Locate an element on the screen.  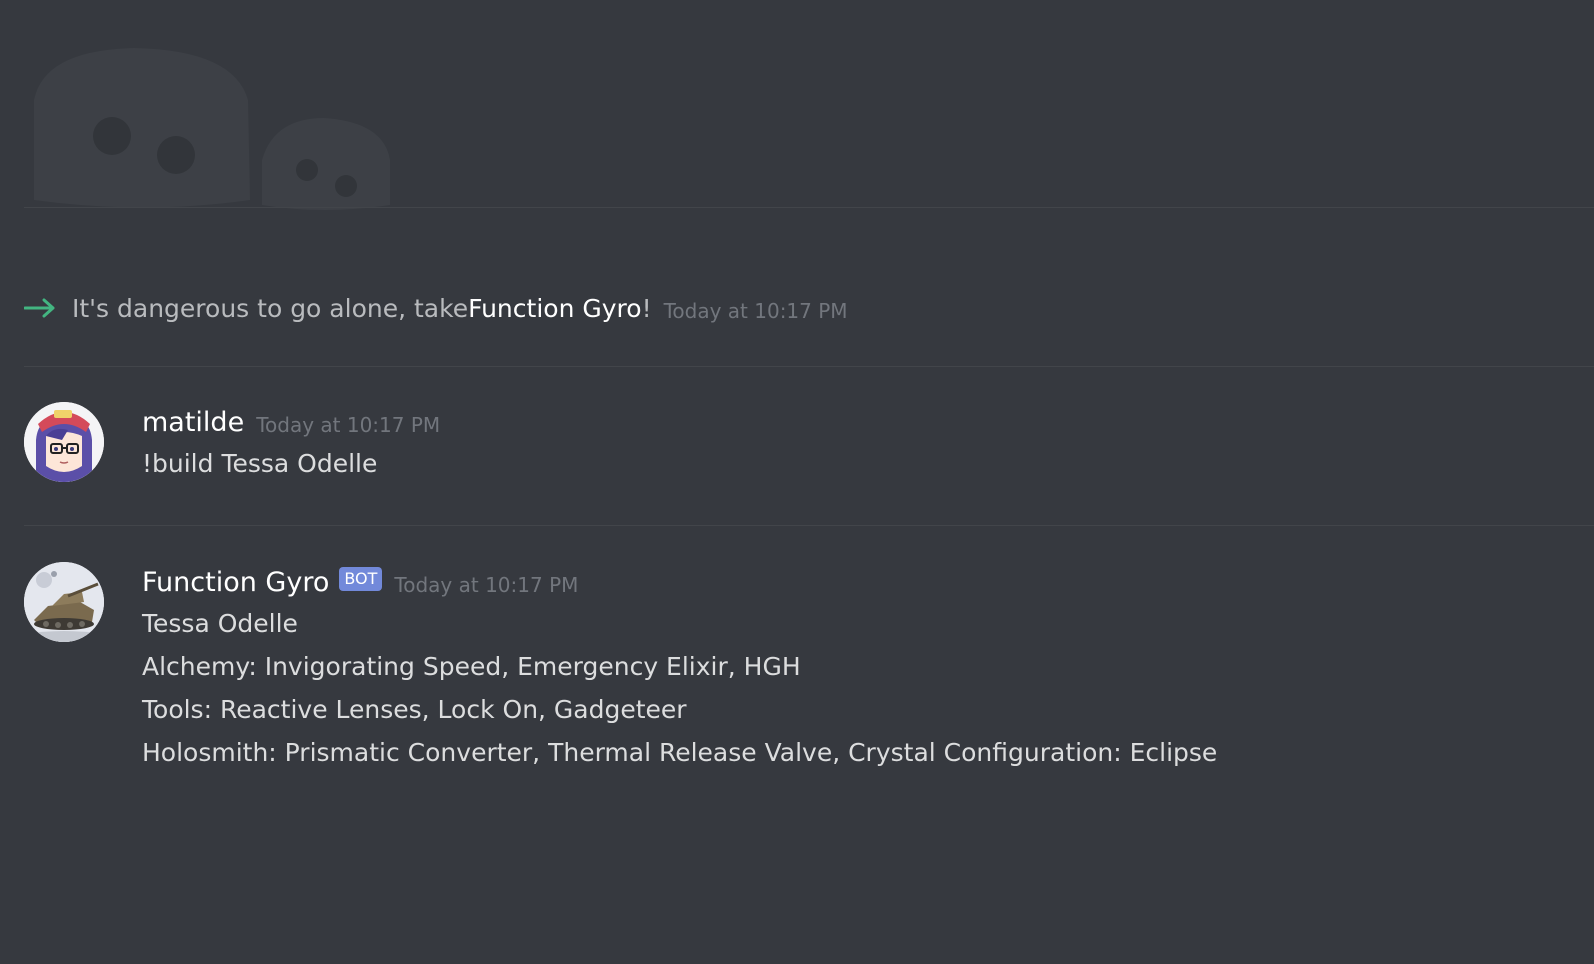
bot-badge: BOT is located at coordinates (361, 579).